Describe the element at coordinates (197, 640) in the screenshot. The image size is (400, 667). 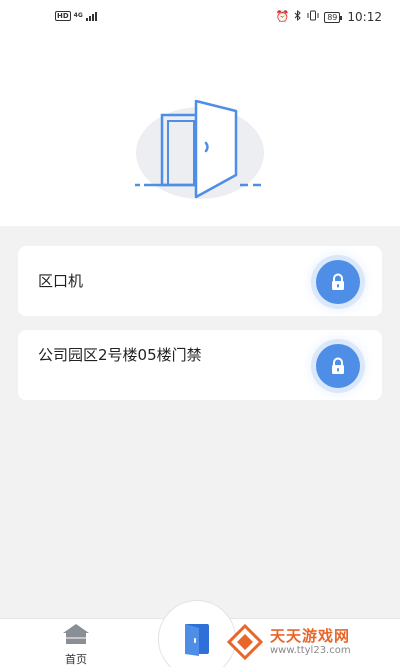
I see `door-icon` at that location.